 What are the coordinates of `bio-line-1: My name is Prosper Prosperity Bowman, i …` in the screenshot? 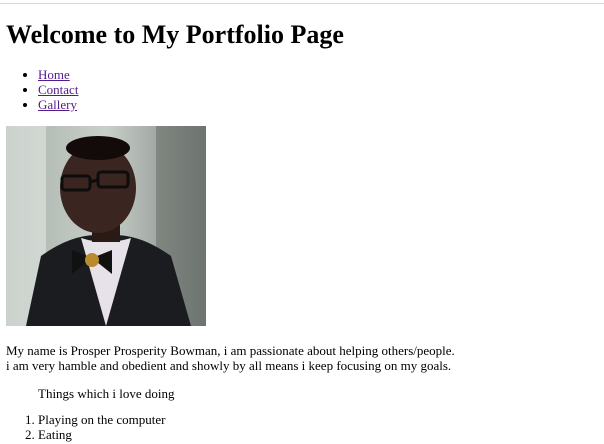 It's located at (230, 350).